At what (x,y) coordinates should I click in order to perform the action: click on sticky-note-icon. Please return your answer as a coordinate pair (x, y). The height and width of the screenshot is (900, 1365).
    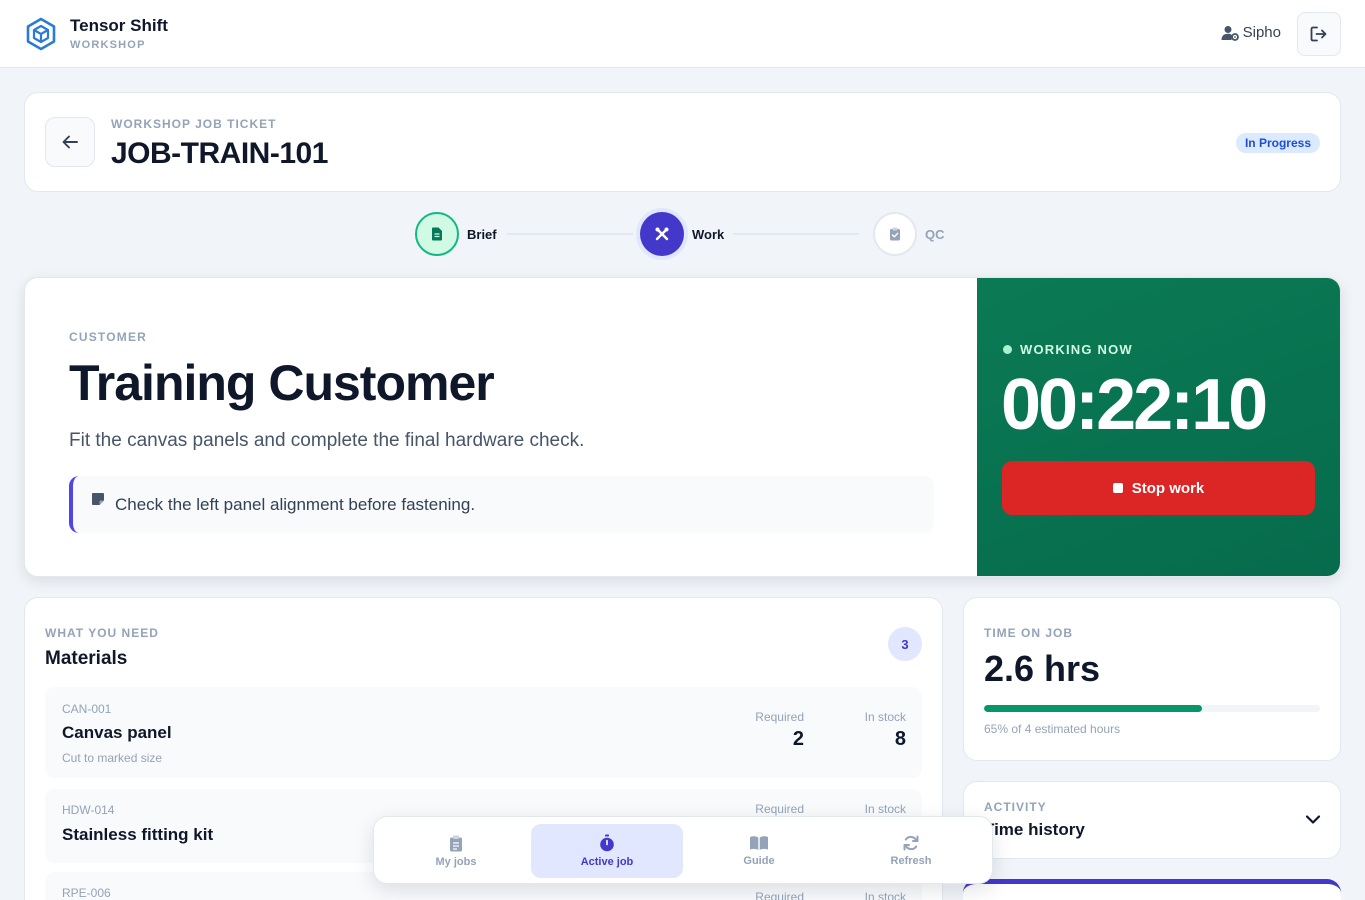
    Looking at the image, I should click on (98, 499).